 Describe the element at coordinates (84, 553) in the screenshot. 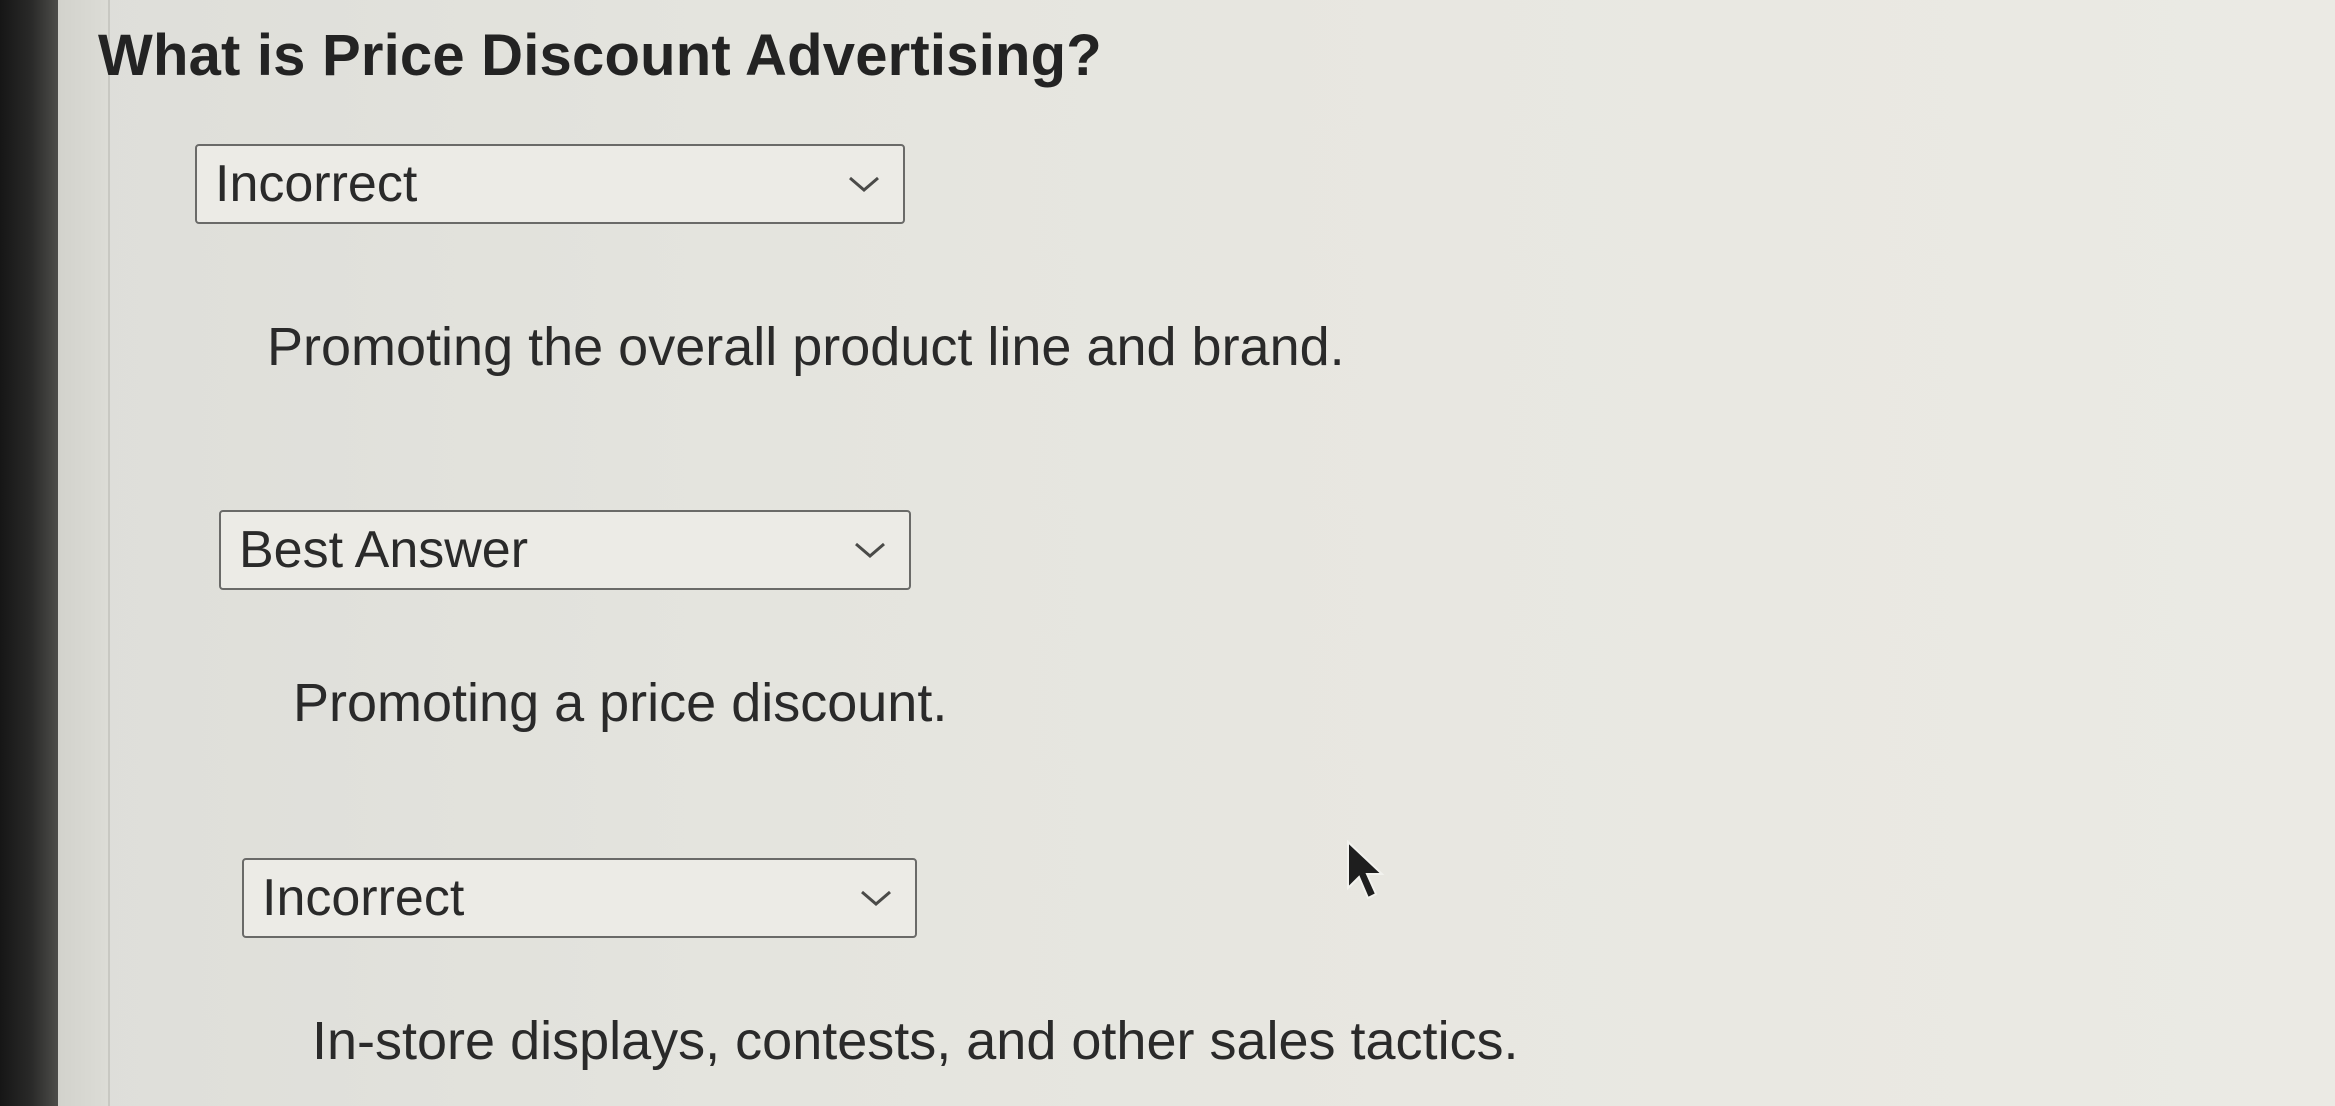

I see `left-panel-border` at that location.